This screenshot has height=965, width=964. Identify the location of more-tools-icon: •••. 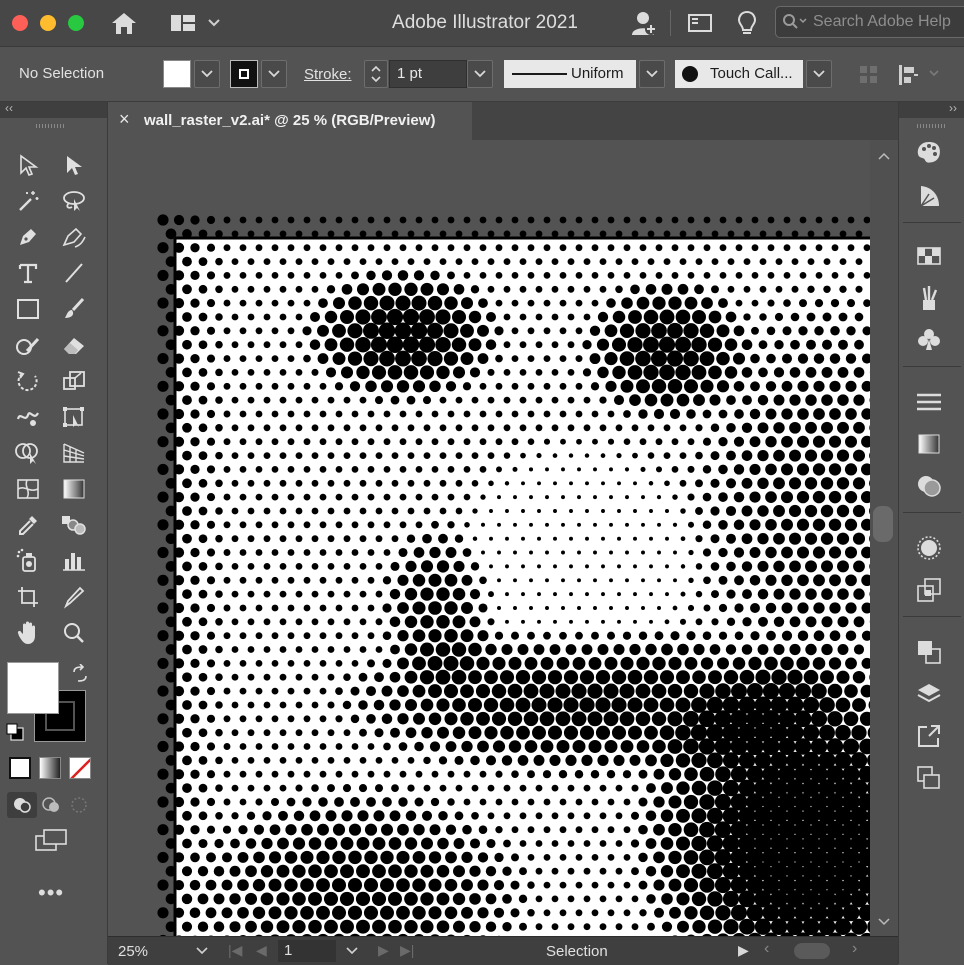
(51, 893).